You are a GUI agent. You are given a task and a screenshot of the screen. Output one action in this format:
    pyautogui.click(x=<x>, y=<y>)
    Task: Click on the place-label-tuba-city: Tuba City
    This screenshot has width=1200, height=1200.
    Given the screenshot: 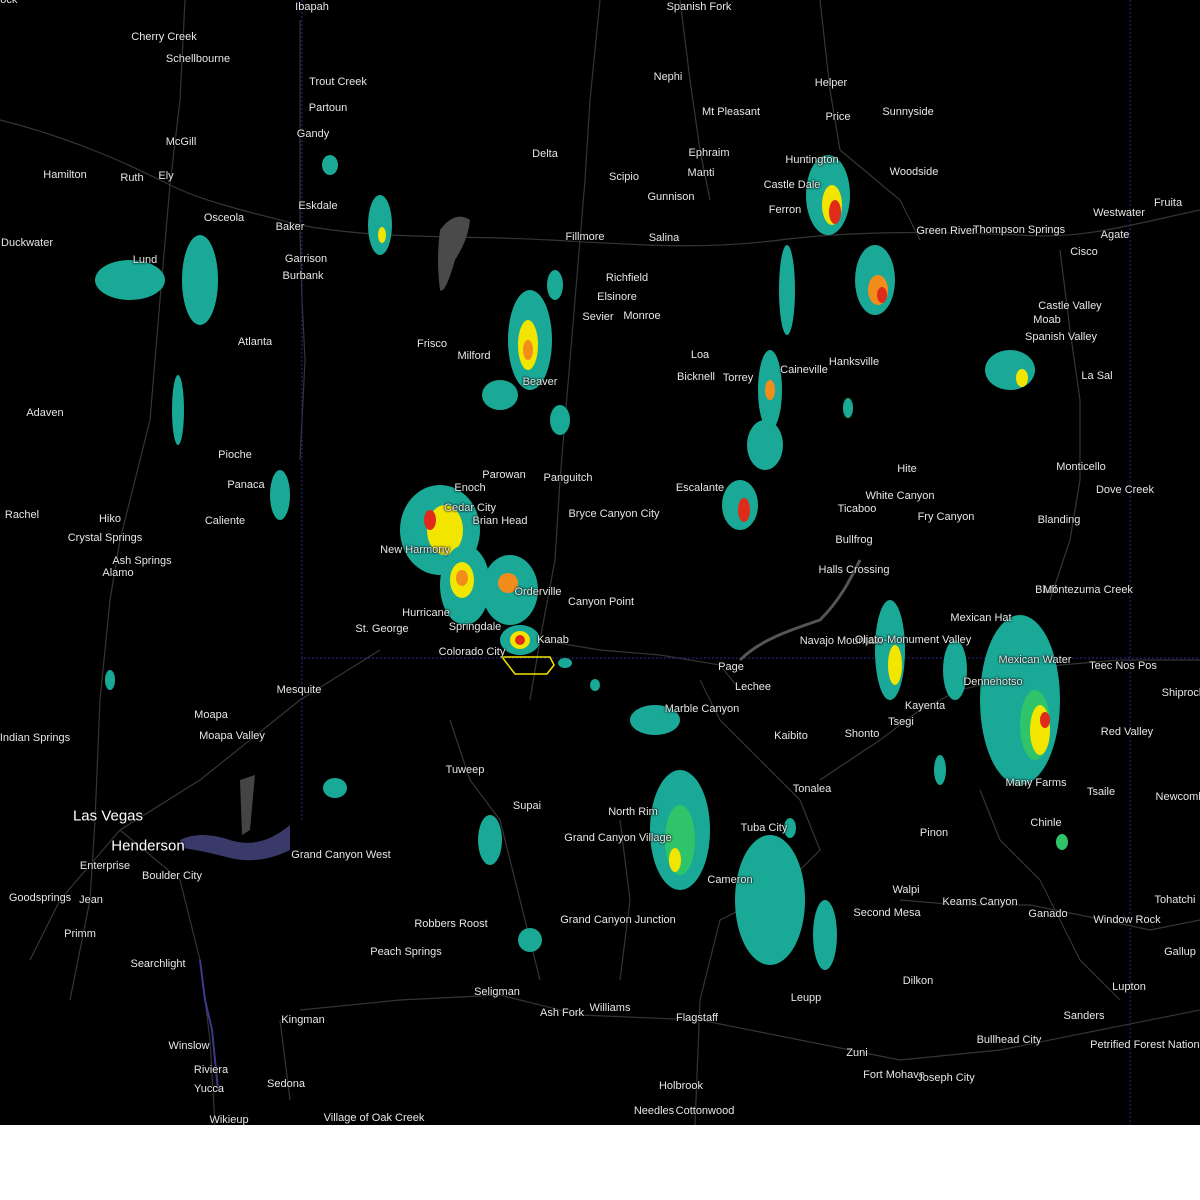 What is the action you would take?
    pyautogui.click(x=764, y=828)
    